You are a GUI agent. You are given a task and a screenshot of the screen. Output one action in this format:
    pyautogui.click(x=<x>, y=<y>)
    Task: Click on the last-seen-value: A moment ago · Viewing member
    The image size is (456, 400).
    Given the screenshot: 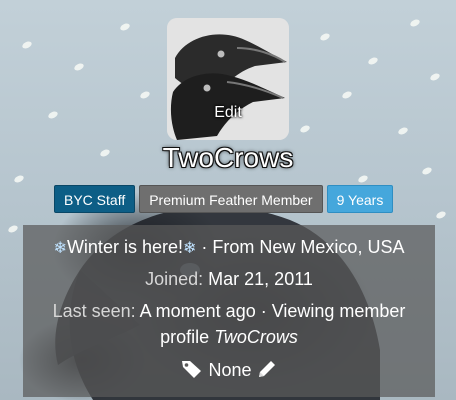 What is the action you would take?
    pyautogui.click(x=272, y=311)
    